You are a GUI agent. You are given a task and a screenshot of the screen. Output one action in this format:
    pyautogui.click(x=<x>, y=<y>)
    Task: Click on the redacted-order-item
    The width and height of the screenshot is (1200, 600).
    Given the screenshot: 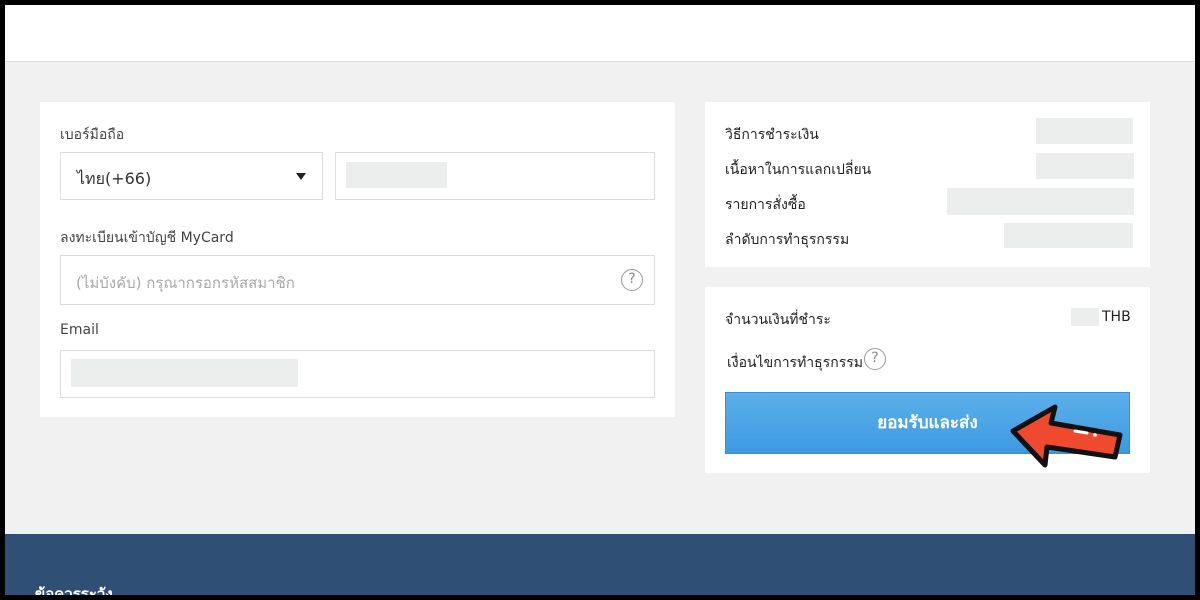 What is the action you would take?
    pyautogui.click(x=1040, y=201)
    